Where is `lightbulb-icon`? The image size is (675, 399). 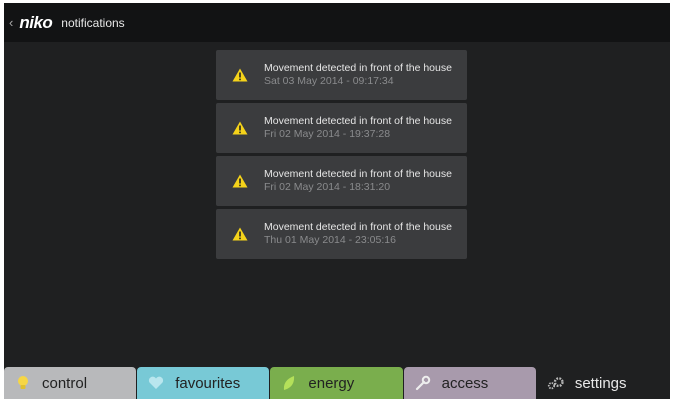 lightbulb-icon is located at coordinates (23, 383).